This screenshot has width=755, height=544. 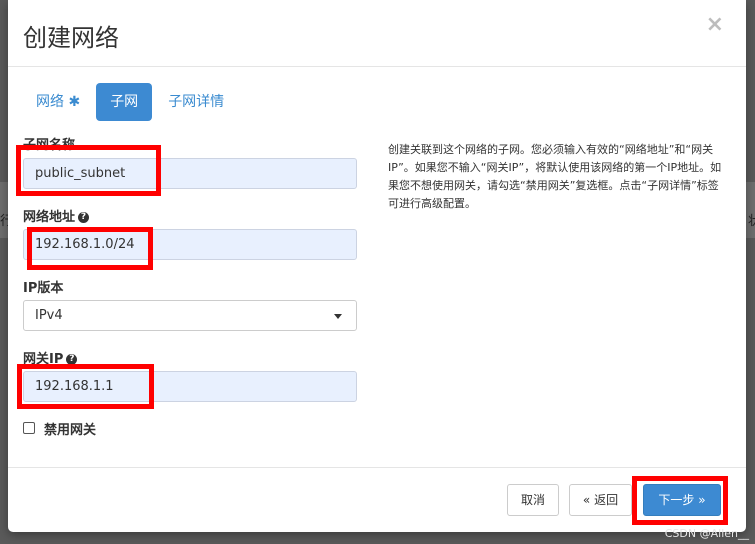 What do you see at coordinates (49, 315) in the screenshot?
I see `ip-version-selected-value: IPv4` at bounding box center [49, 315].